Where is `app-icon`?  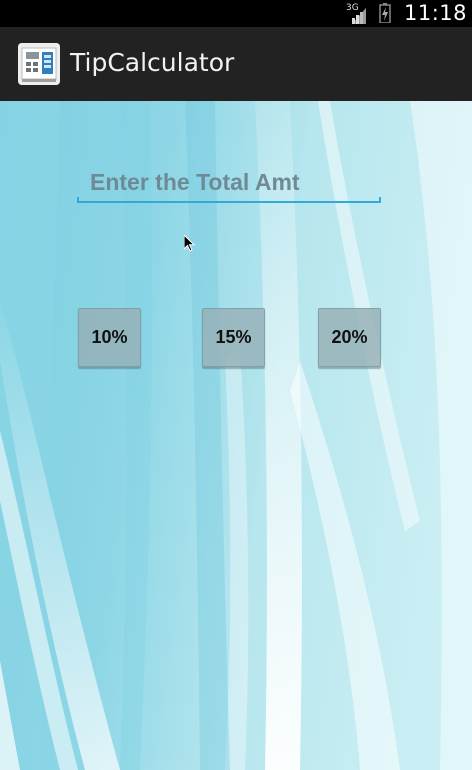
app-icon is located at coordinates (39, 64).